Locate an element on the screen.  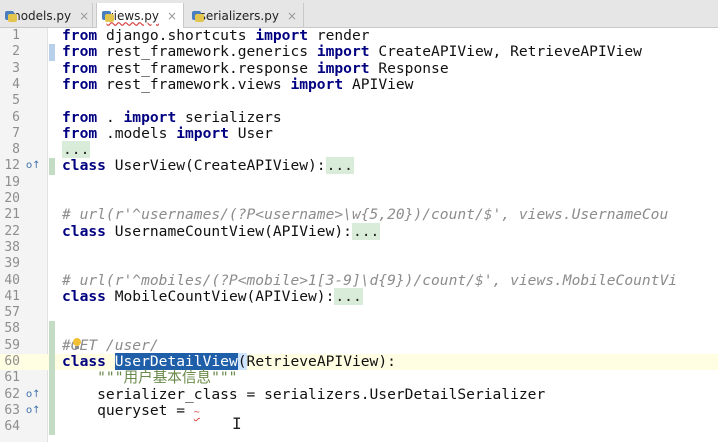
code-line: 38 is located at coordinates (359, 248).